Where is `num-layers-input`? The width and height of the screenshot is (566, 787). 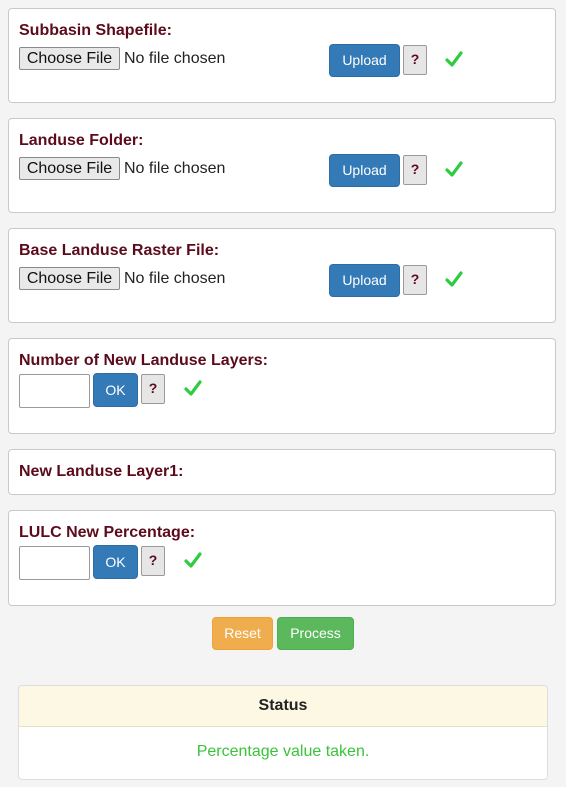
num-layers-input is located at coordinates (54, 391).